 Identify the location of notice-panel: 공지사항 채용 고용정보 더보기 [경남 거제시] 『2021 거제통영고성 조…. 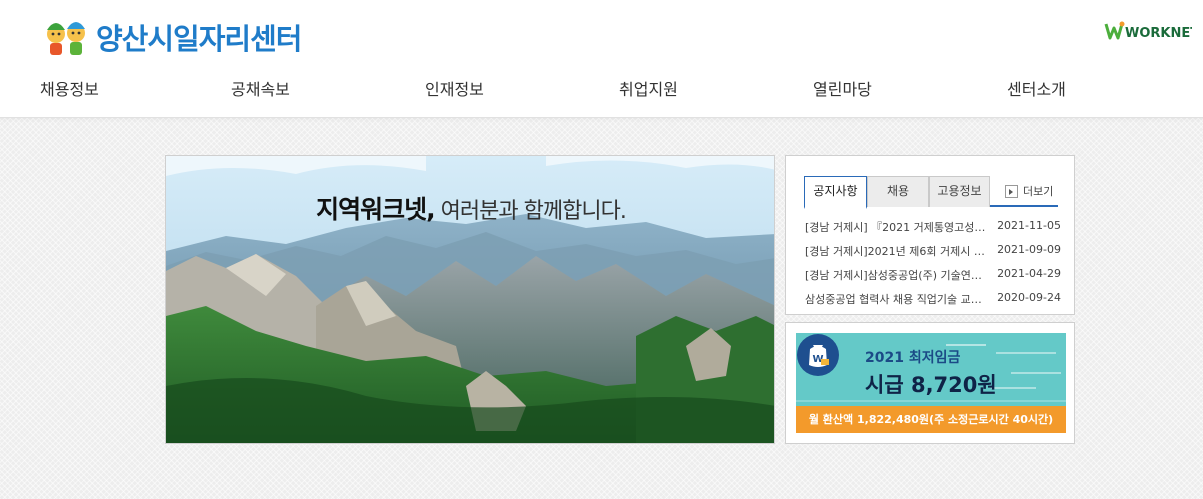
(930, 235).